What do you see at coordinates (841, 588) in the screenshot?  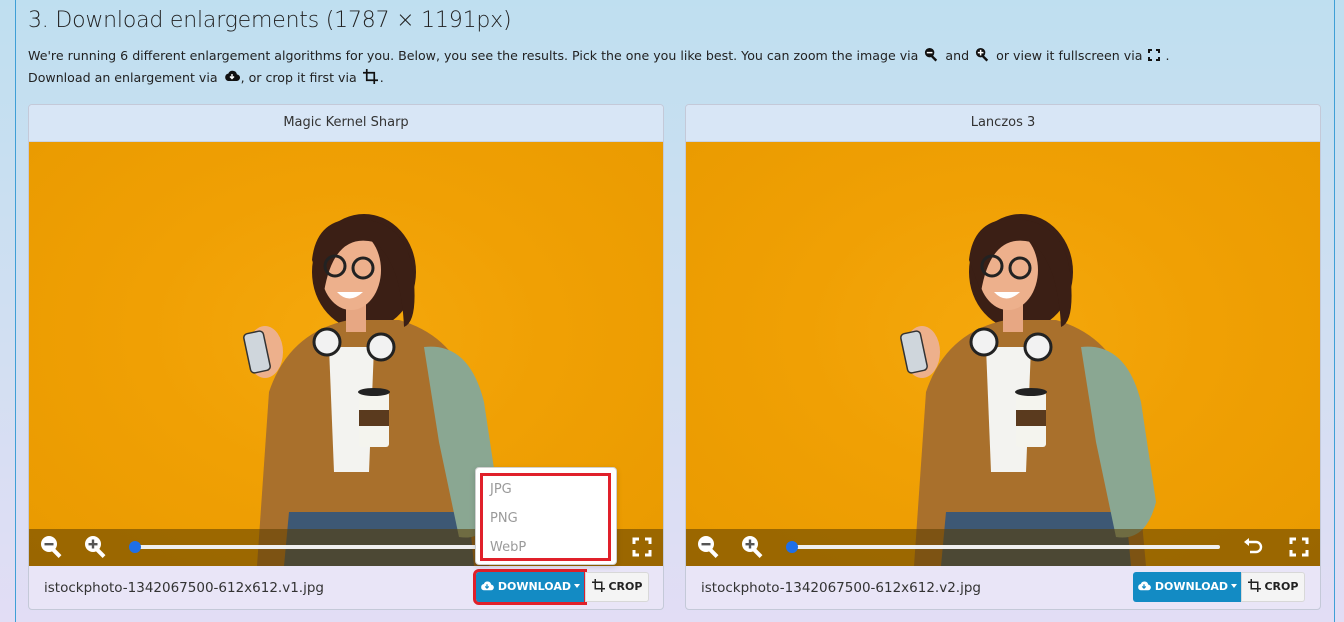 I see `filename: istockphoto-1342067500-612x612.v2.jpg` at bounding box center [841, 588].